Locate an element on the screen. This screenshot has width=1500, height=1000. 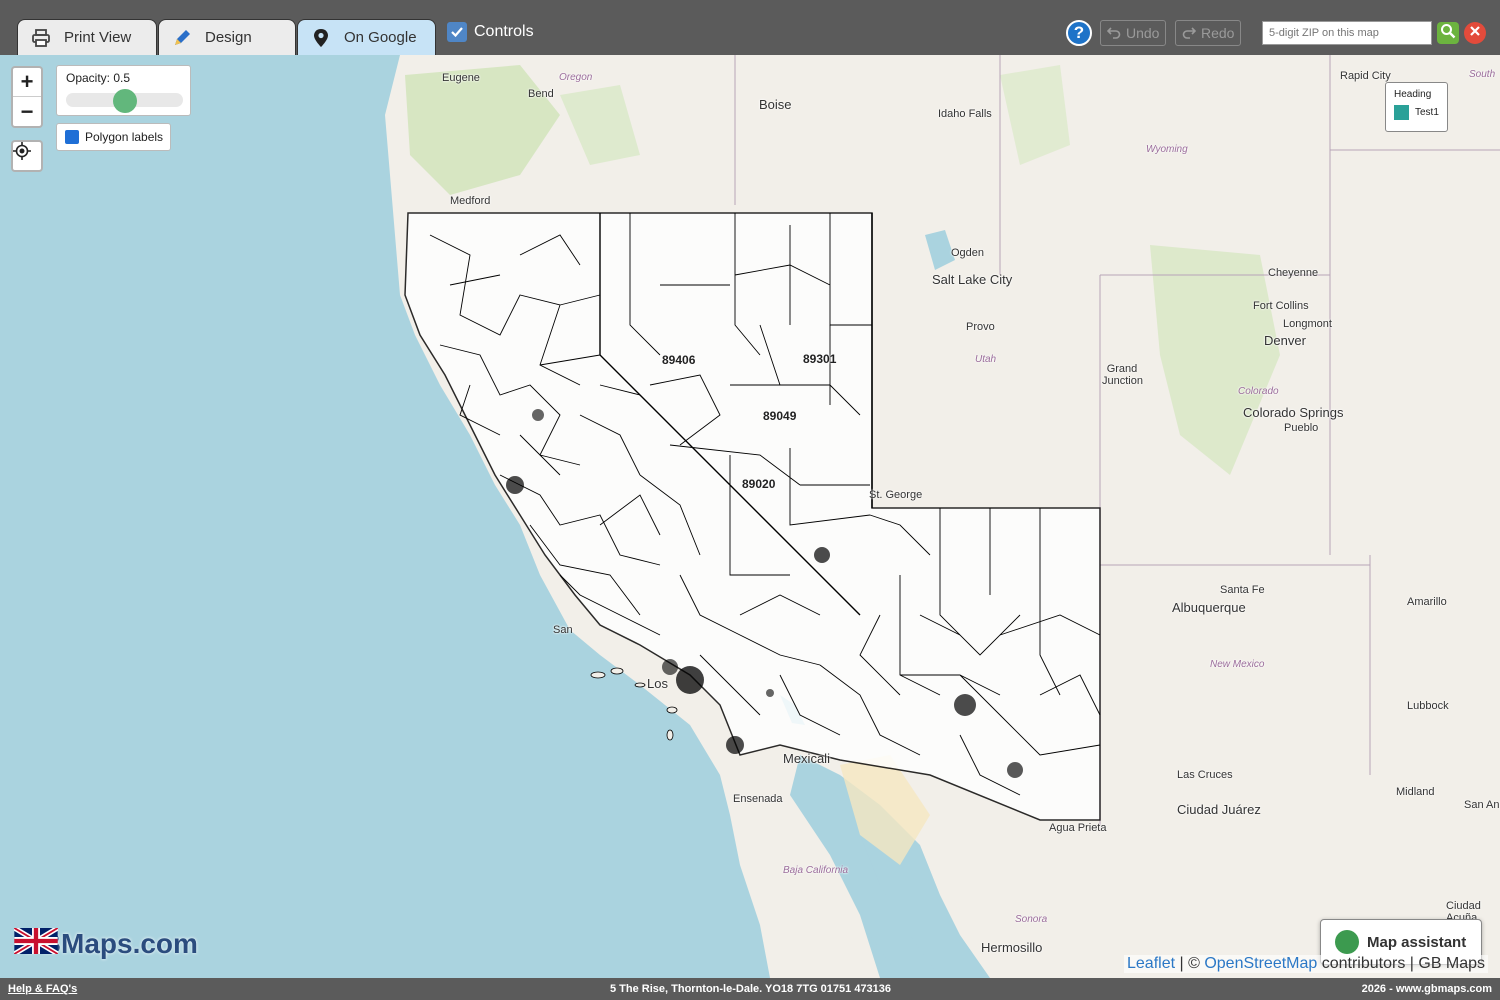
place-label: Eugene is located at coordinates (461, 78).